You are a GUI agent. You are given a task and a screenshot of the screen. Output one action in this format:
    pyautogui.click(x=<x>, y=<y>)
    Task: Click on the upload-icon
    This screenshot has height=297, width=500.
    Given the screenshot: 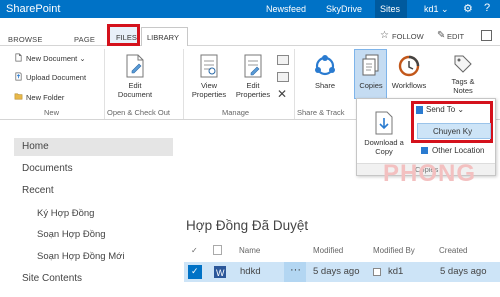 What is the action you would take?
    pyautogui.click(x=18, y=76)
    